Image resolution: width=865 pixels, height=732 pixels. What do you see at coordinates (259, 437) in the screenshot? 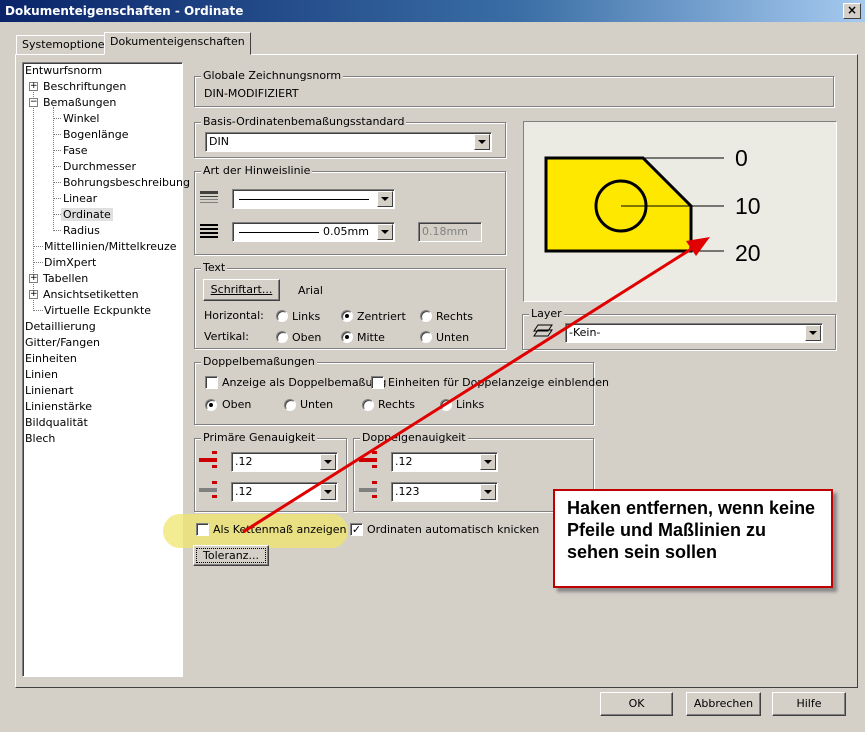
I see `primary-precision-title: Primäre Genauigkeit` at bounding box center [259, 437].